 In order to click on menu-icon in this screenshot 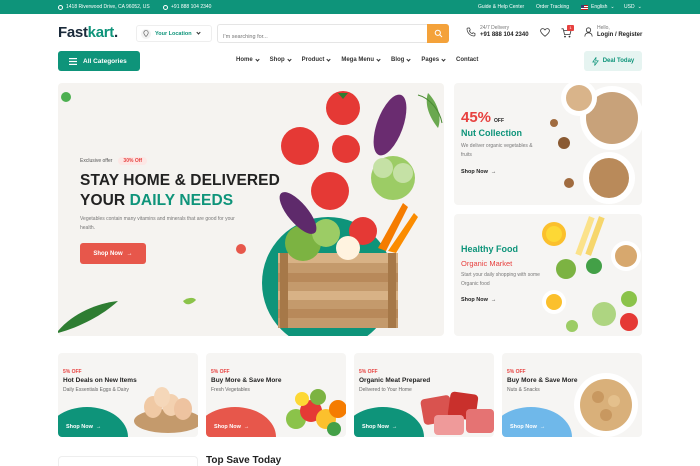, I will do `click(73, 61)`.